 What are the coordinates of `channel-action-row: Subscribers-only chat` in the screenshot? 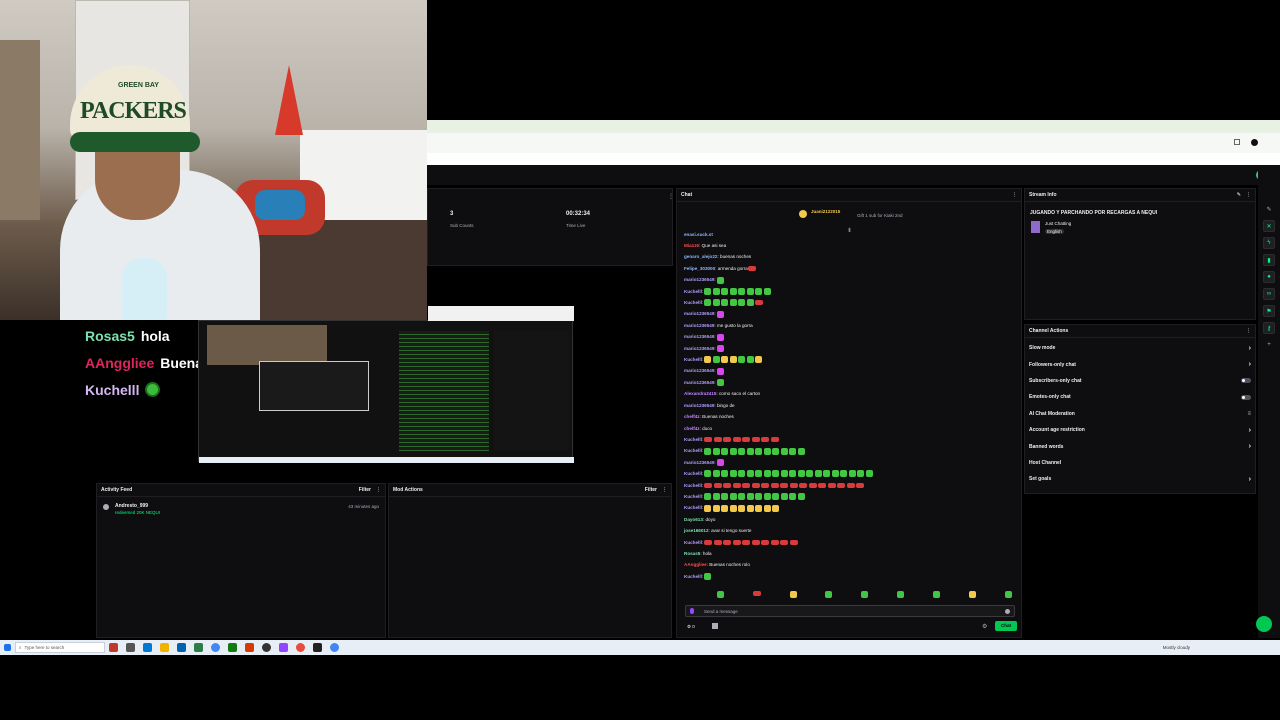 It's located at (1140, 381).